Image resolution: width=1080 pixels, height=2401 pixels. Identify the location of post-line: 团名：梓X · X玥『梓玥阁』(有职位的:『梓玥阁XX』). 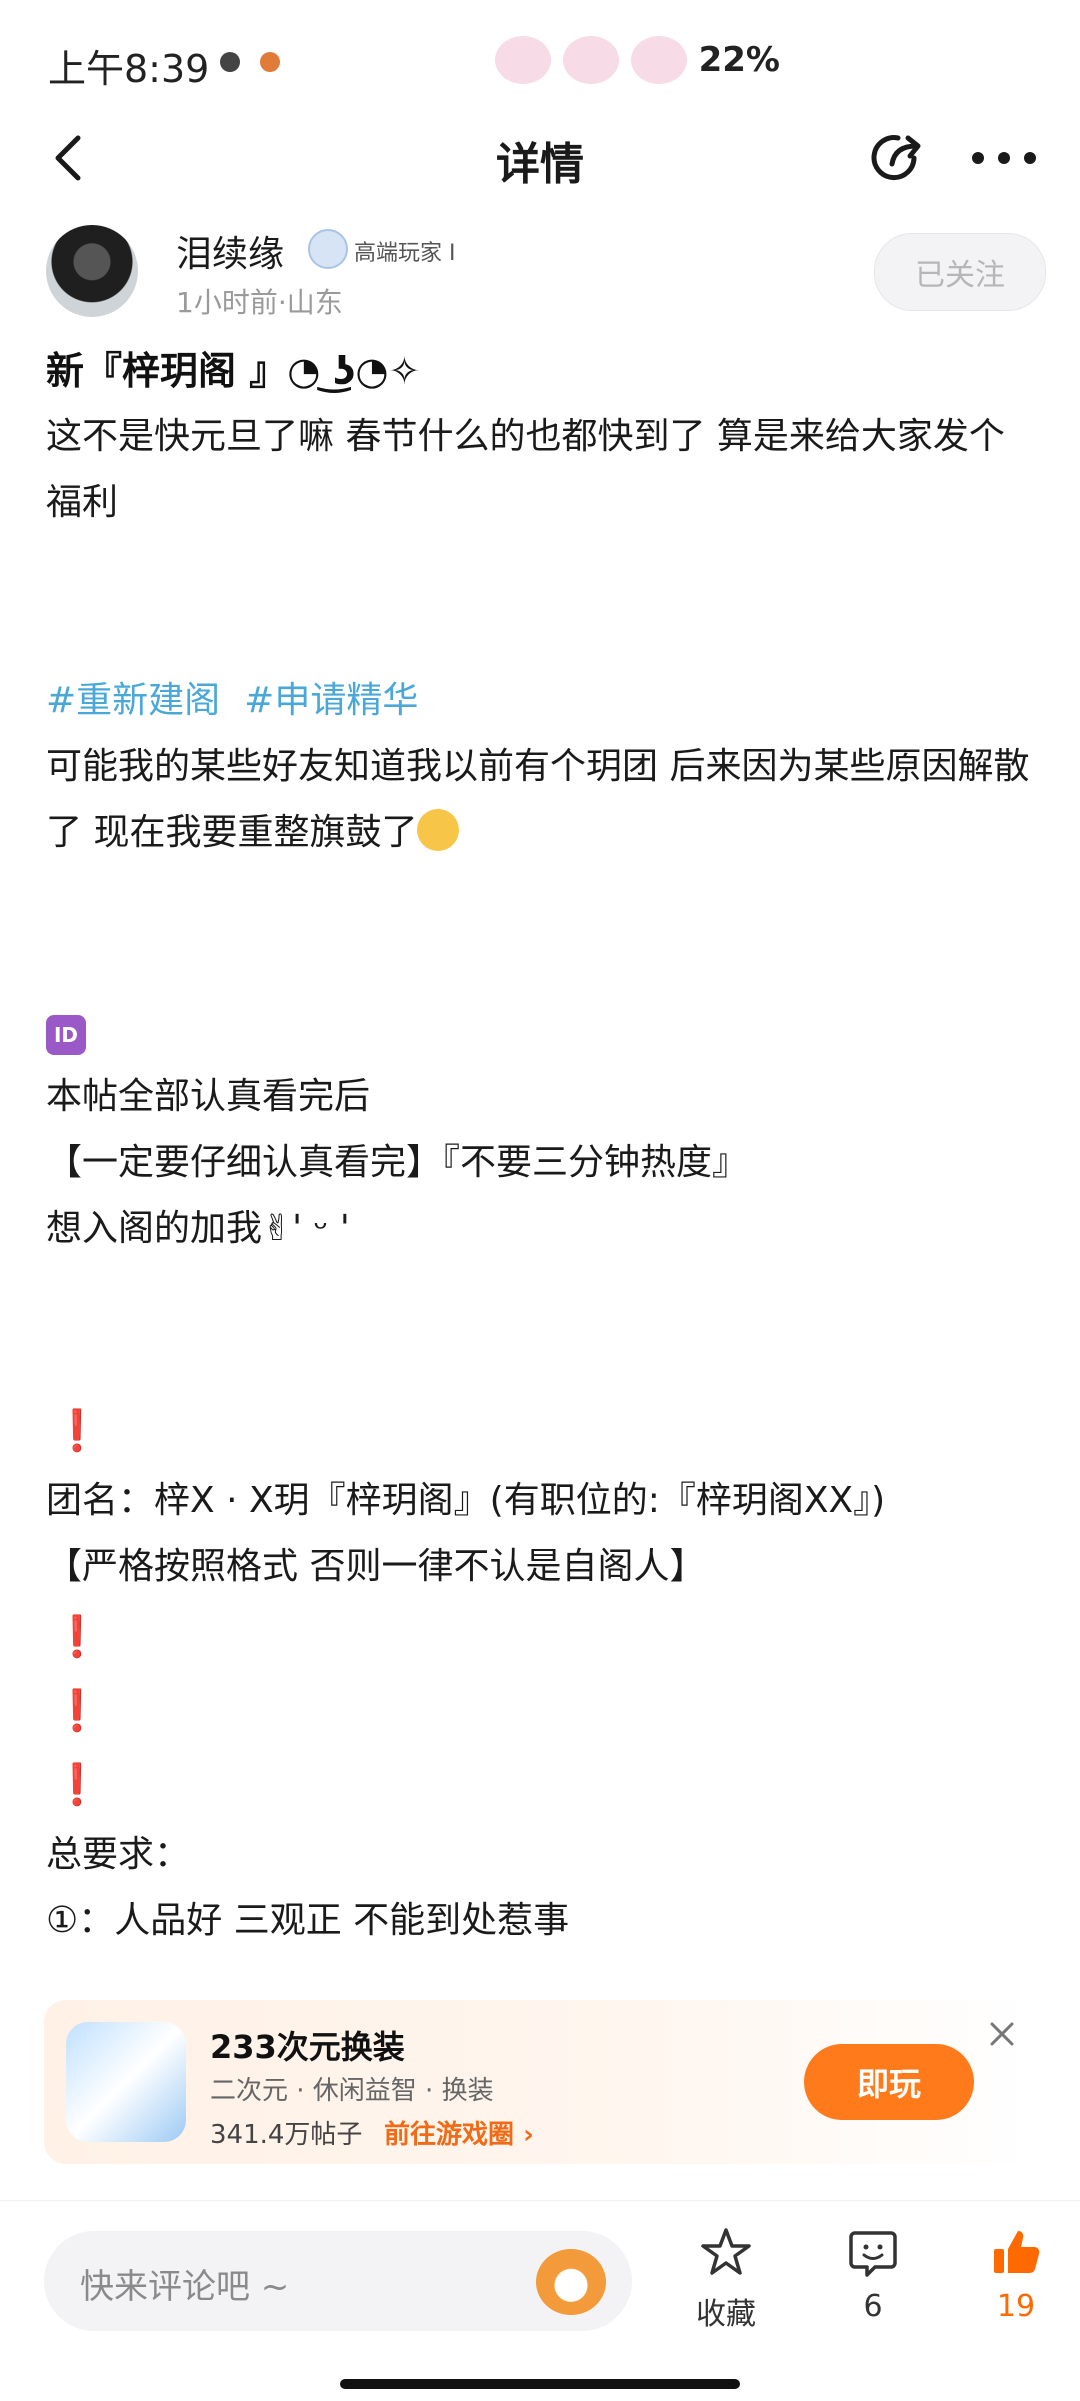
(466, 1500).